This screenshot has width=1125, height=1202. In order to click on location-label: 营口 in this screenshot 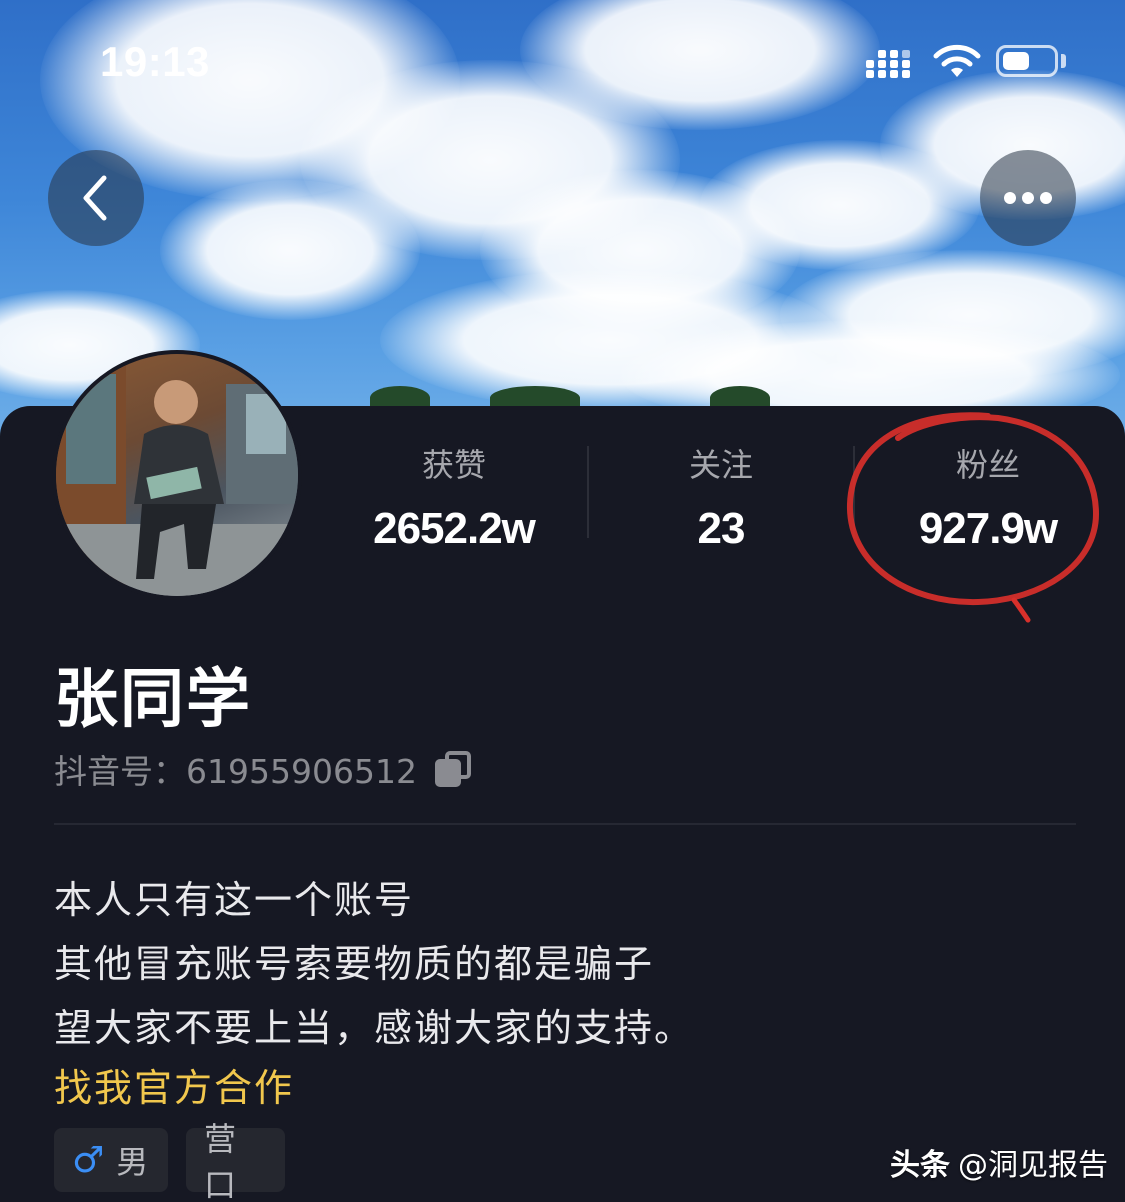, I will do `click(220, 1161)`.